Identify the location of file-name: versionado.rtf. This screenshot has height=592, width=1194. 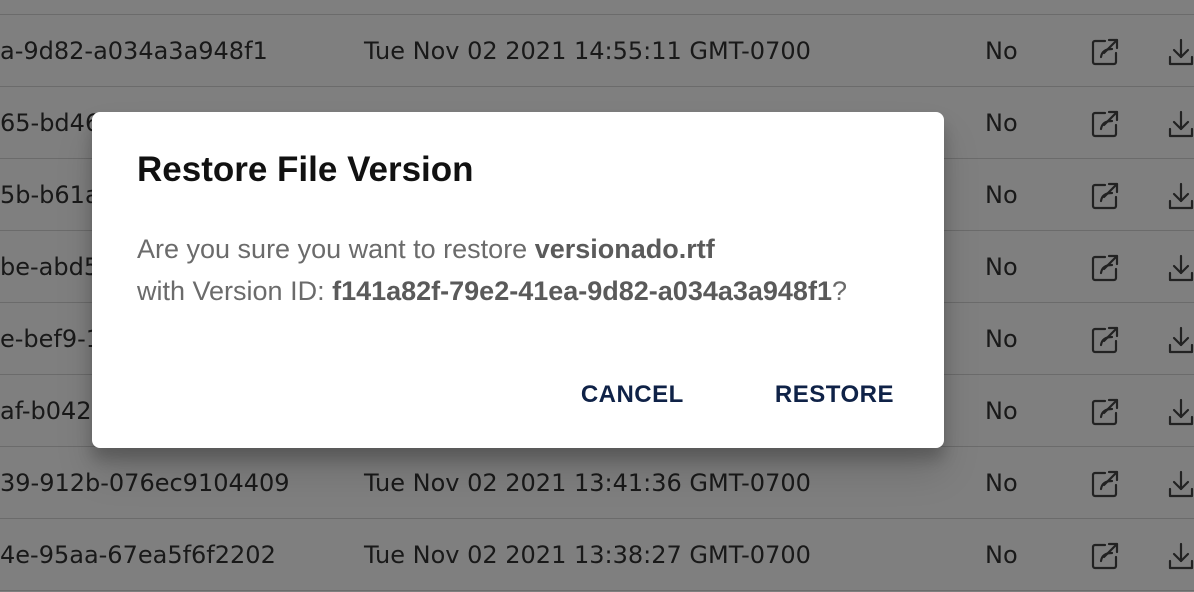
(624, 249).